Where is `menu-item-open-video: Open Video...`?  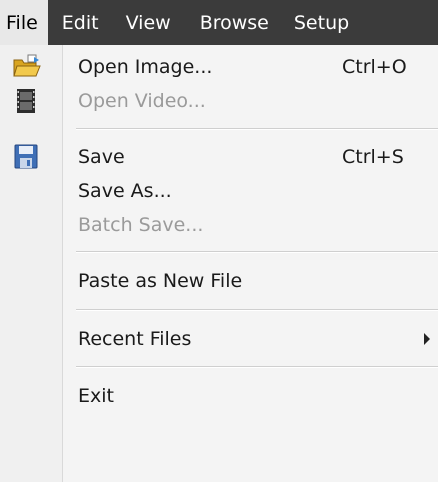
menu-item-open-video: Open Video... is located at coordinates (219, 101).